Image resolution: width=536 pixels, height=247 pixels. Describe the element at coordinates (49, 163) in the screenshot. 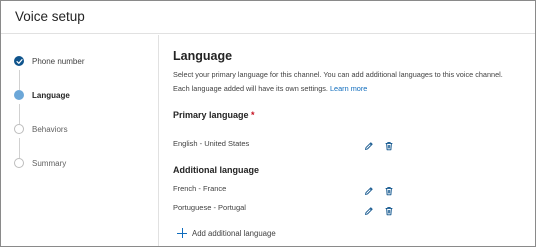

I see `step-label: Summary` at that location.